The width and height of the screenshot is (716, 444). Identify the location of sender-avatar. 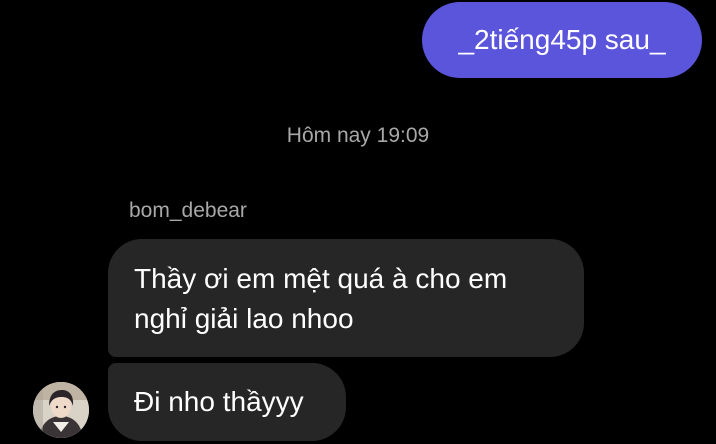
(61, 410).